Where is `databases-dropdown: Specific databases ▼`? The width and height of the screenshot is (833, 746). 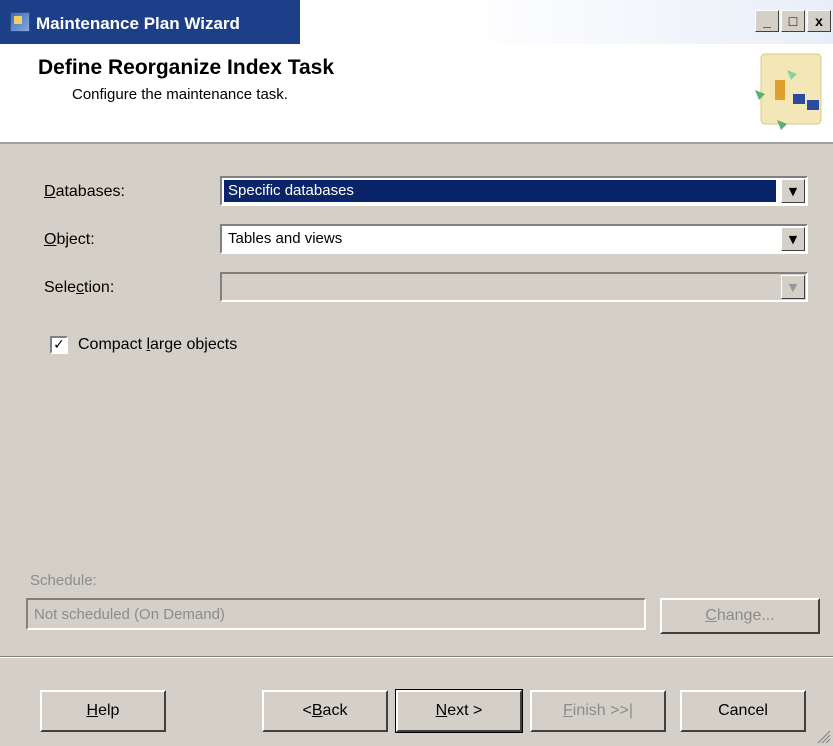 databases-dropdown: Specific databases ▼ is located at coordinates (514, 191).